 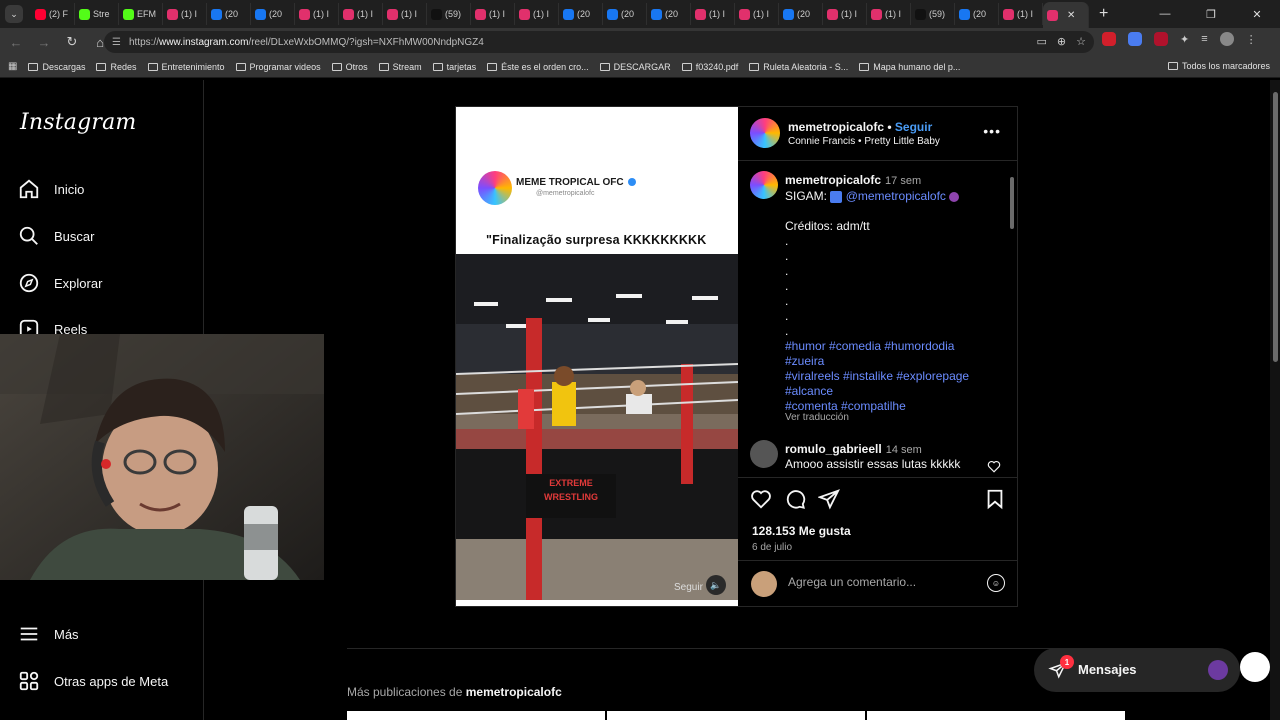 What do you see at coordinates (1255, 667) in the screenshot?
I see `meta-ai-icon` at bounding box center [1255, 667].